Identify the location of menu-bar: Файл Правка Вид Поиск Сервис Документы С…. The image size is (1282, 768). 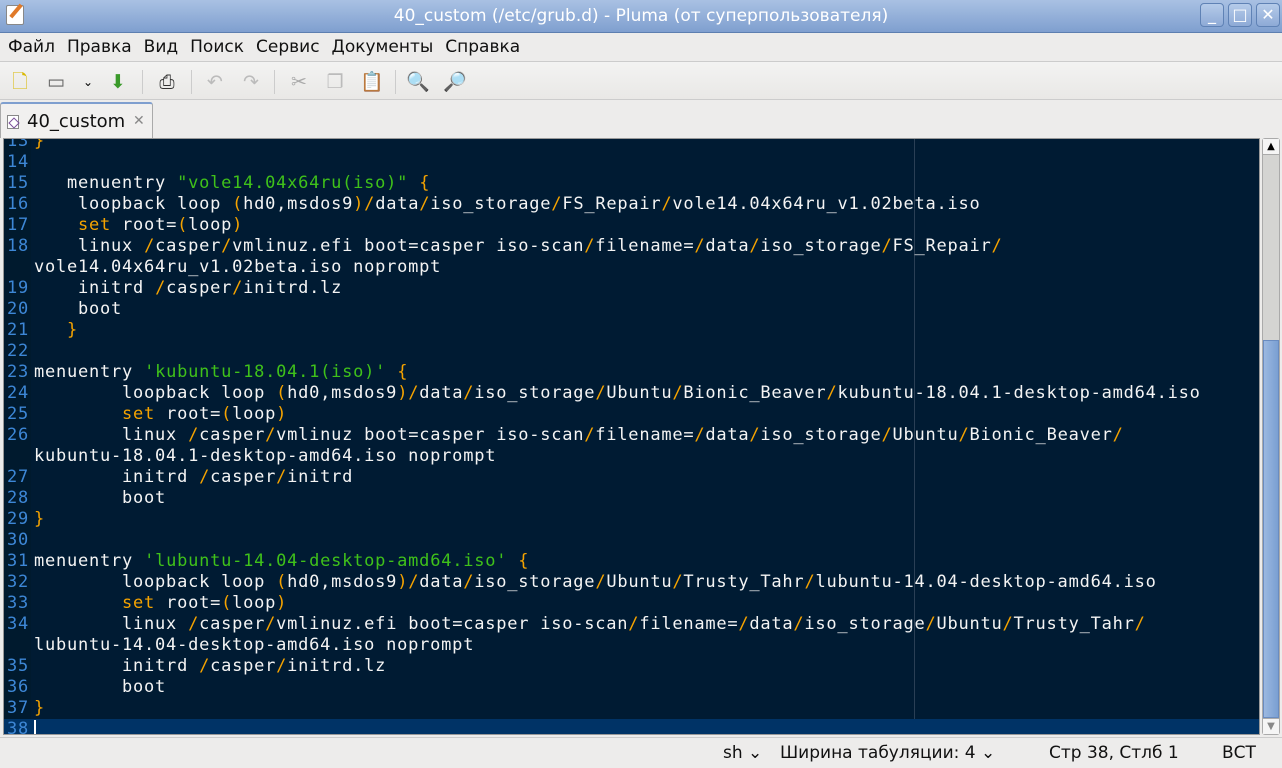
(641, 47).